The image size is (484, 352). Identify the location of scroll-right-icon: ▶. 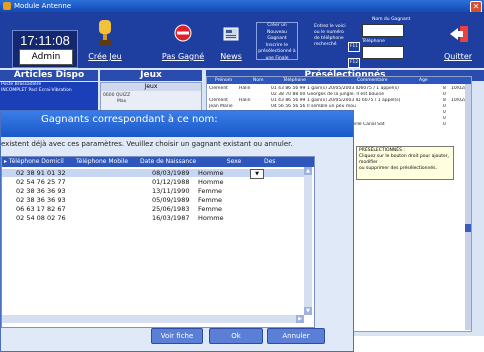
(300, 319).